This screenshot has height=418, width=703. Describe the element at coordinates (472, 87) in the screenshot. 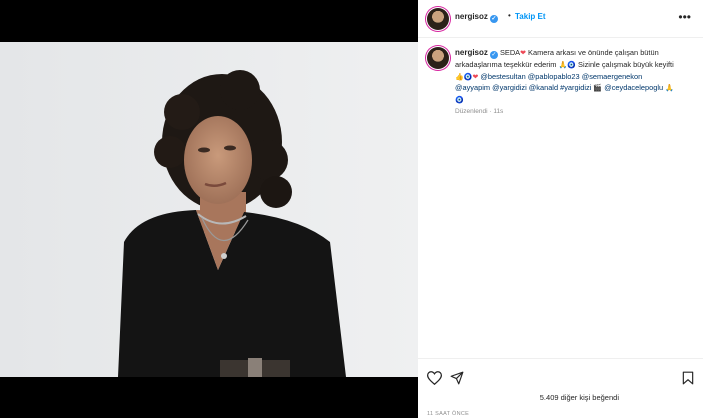

I see `mention-link: @ayyapim` at that location.